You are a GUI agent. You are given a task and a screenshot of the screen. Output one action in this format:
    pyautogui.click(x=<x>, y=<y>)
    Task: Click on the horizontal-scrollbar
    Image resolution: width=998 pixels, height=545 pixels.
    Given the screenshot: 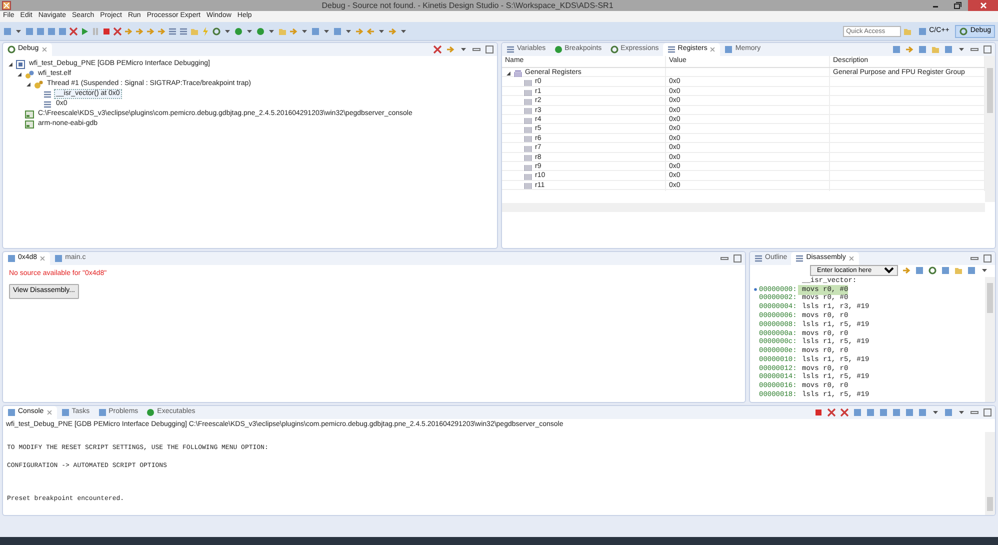 What is the action you would take?
    pyautogui.click(x=743, y=207)
    